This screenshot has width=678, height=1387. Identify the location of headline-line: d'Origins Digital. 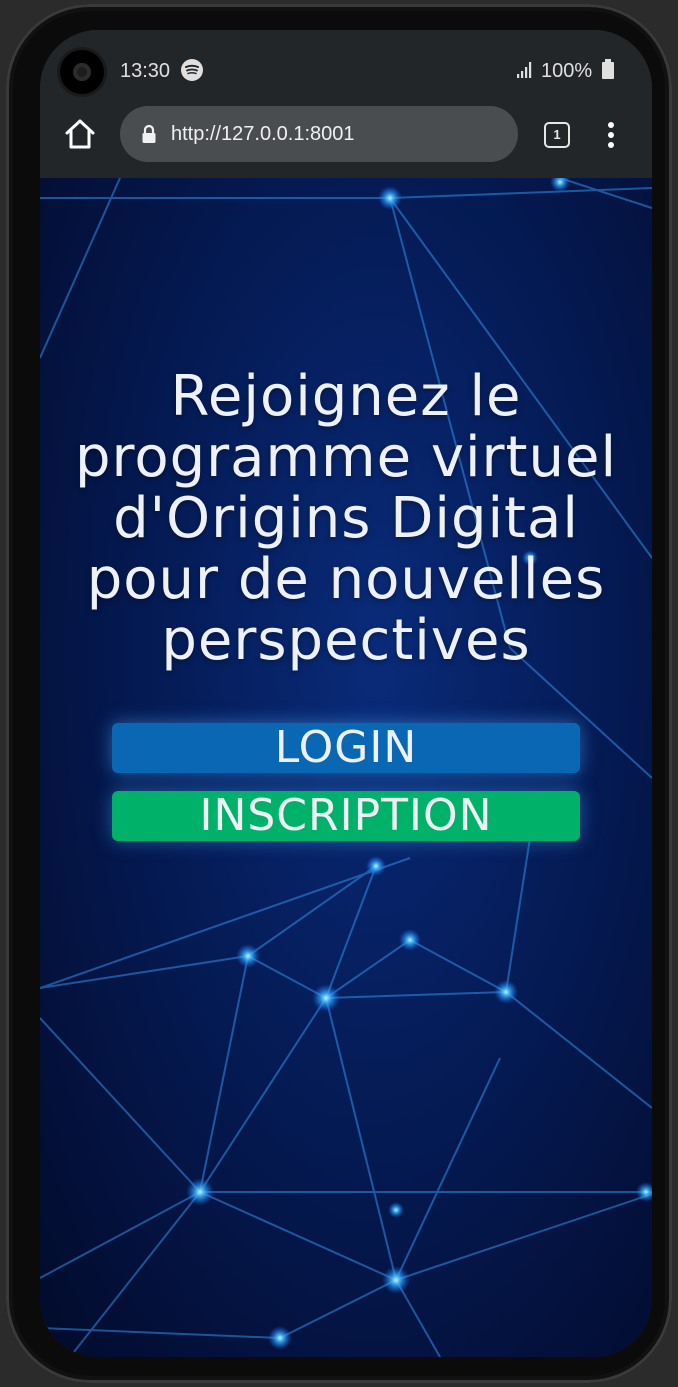
(346, 518).